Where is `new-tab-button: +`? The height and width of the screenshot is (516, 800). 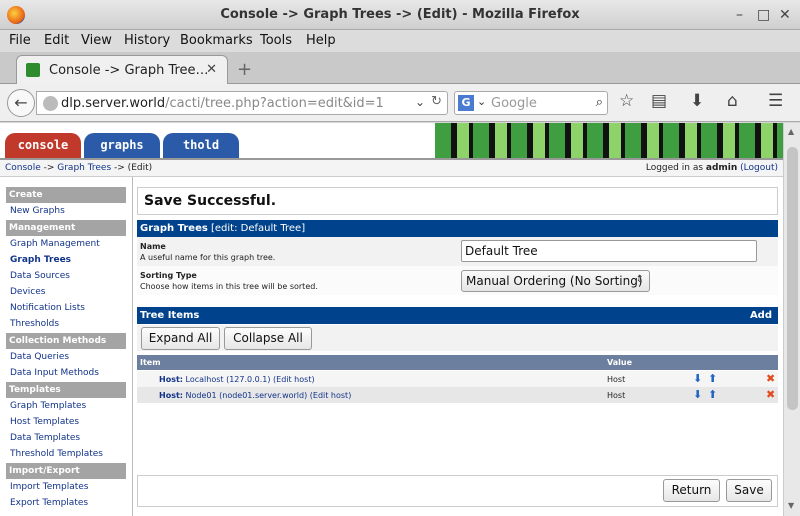 new-tab-button: + is located at coordinates (244, 69).